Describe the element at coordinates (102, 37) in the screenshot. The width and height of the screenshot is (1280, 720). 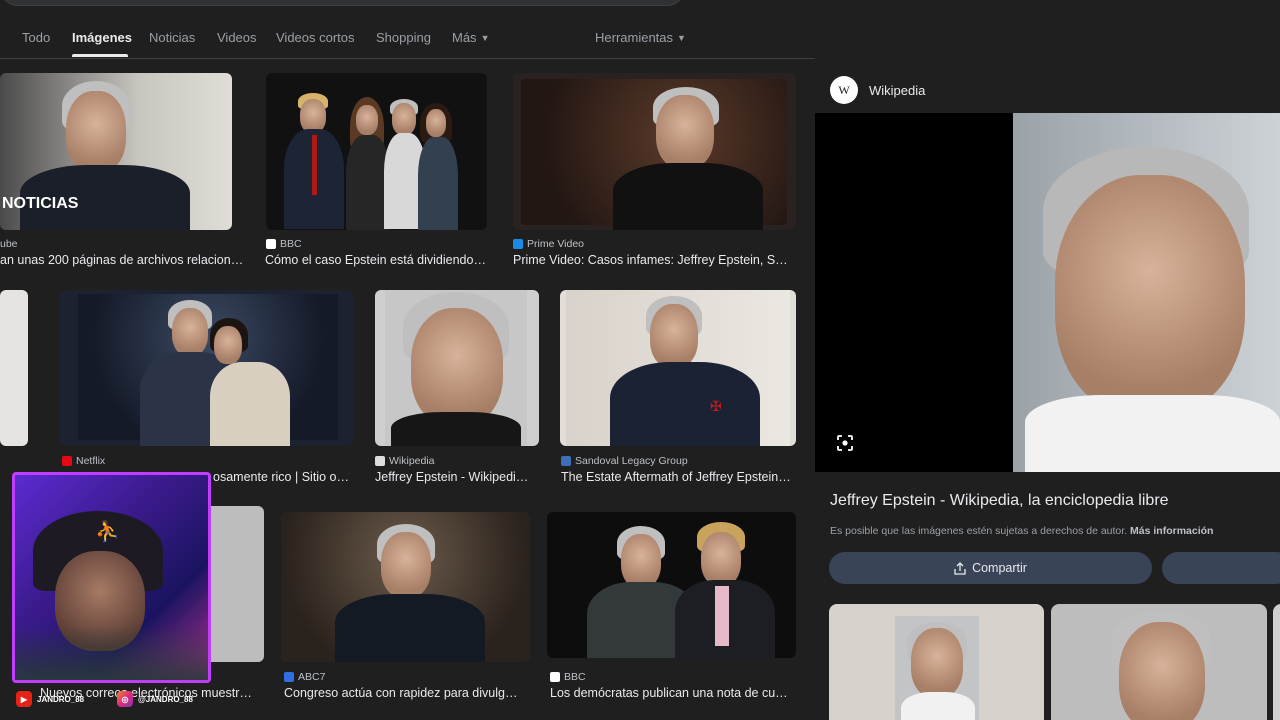
I see `tab-imagenes: Imágenes` at that location.